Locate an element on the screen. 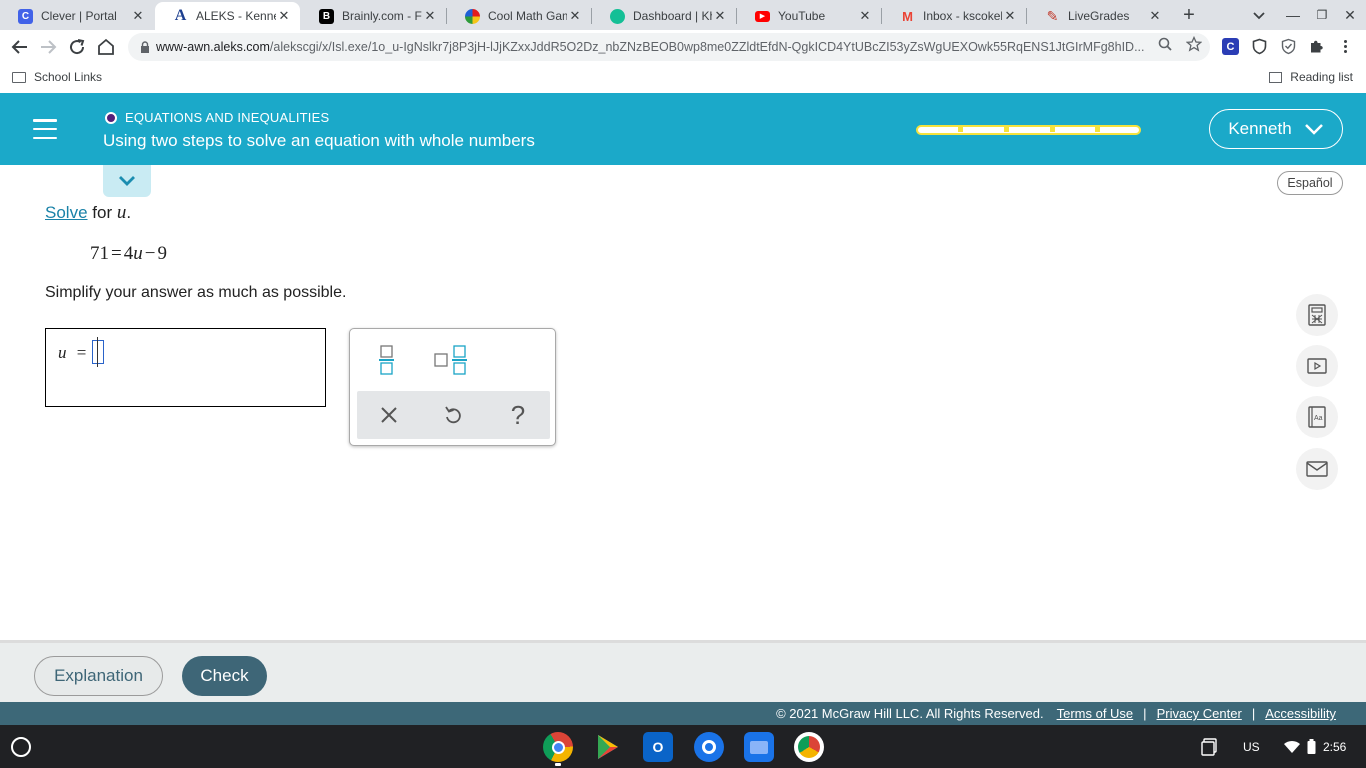 Image resolution: width=1366 pixels, height=768 pixels. phone-hub-icon is located at coordinates (1210, 746).